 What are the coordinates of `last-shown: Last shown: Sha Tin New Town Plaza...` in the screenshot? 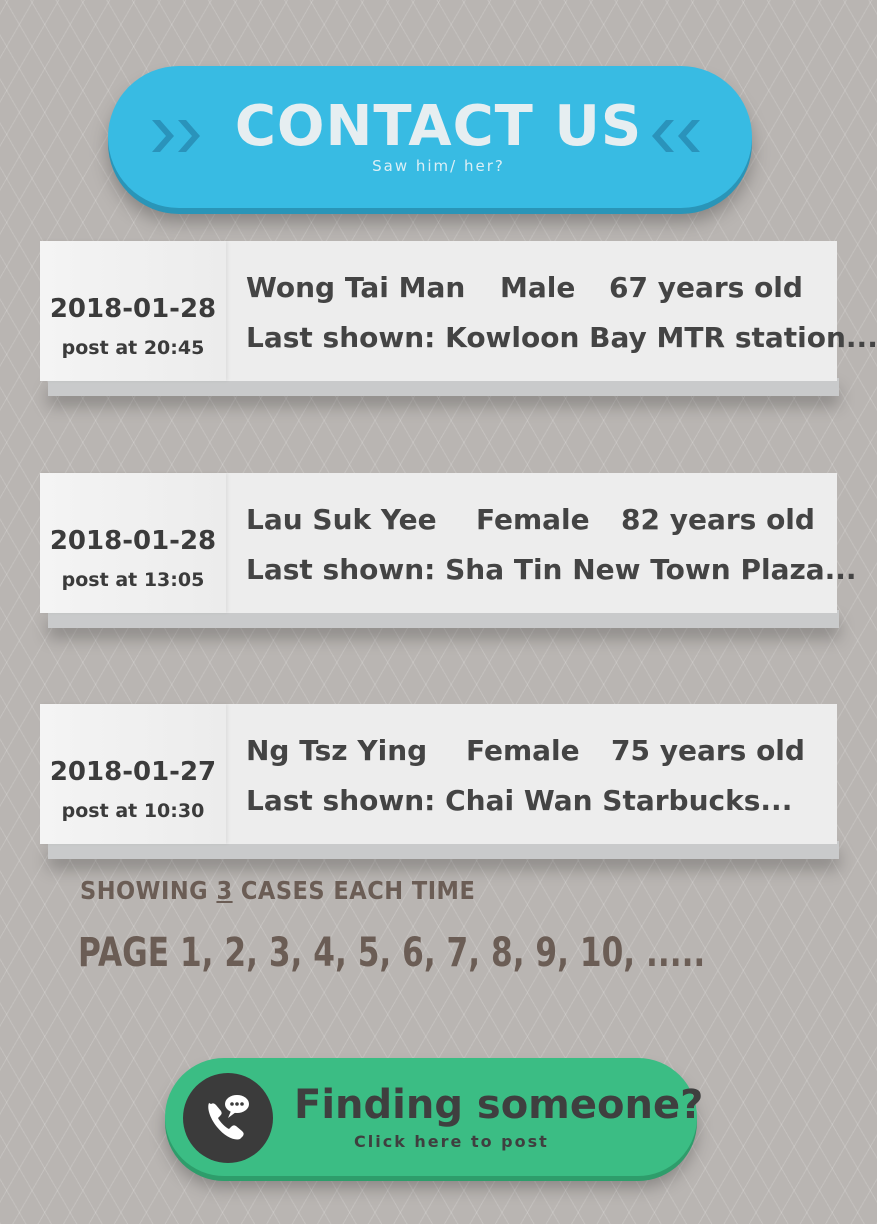 It's located at (551, 569).